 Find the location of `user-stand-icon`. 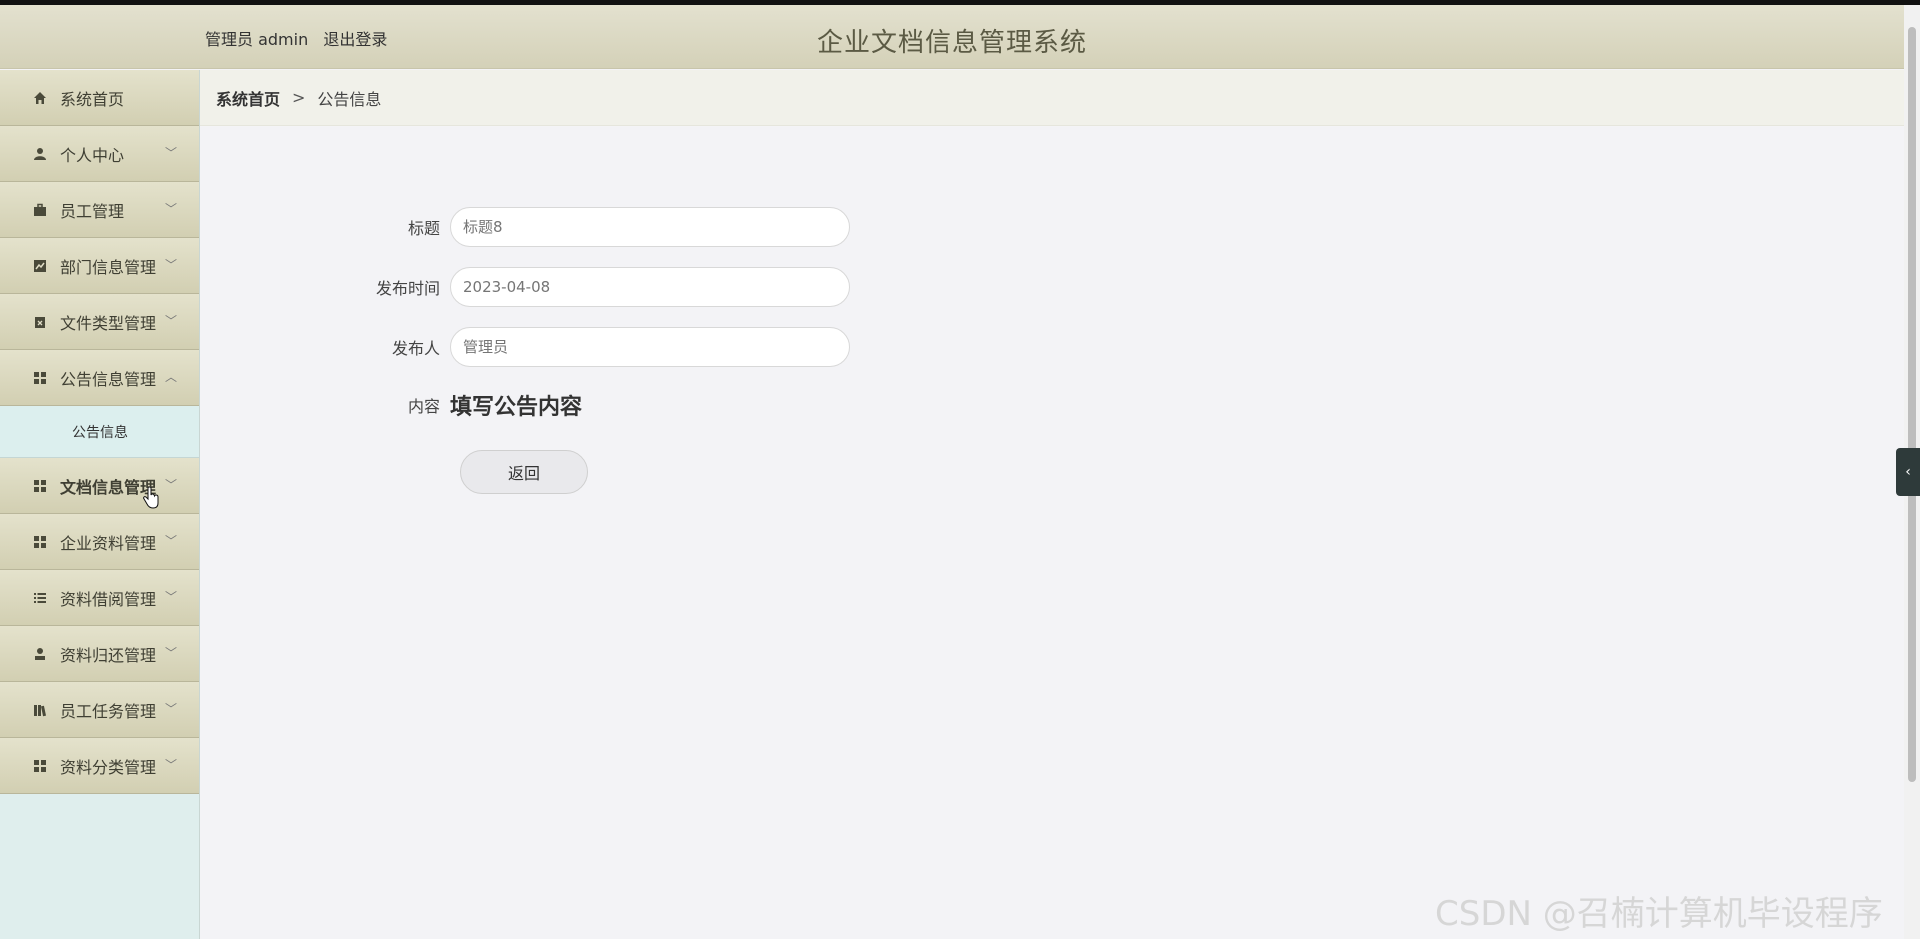

user-stand-icon is located at coordinates (40, 654).